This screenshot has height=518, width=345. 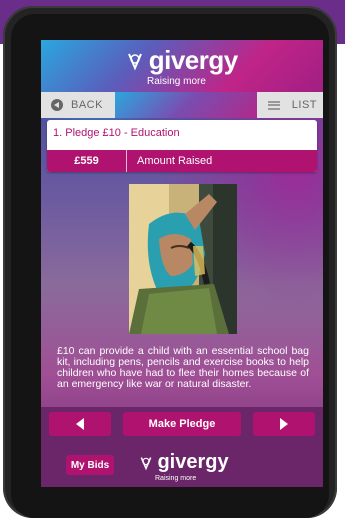 I want to click on pledge-title: 1. Pledge £10 - Education, so click(x=116, y=133).